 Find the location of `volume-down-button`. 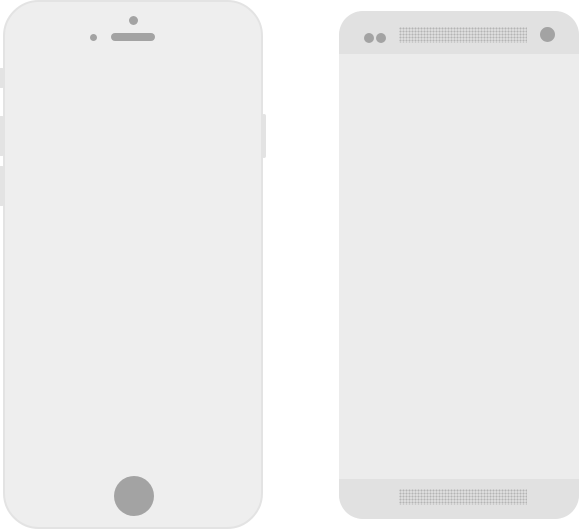

volume-down-button is located at coordinates (2, 186).